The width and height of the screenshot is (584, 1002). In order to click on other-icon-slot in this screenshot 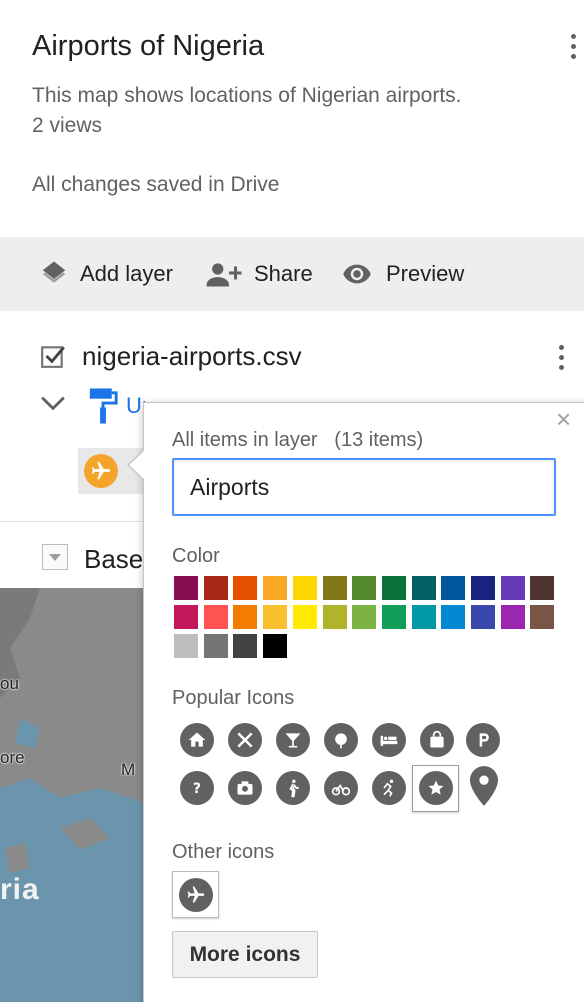, I will do `click(195, 894)`.